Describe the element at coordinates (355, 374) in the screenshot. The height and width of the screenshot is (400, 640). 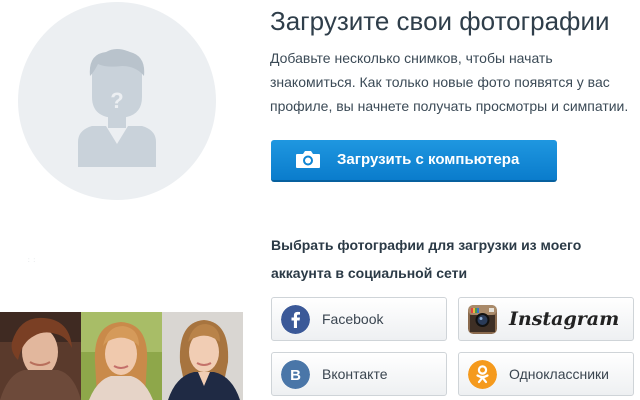
I see `vkontakte-label: Вконтакте` at that location.